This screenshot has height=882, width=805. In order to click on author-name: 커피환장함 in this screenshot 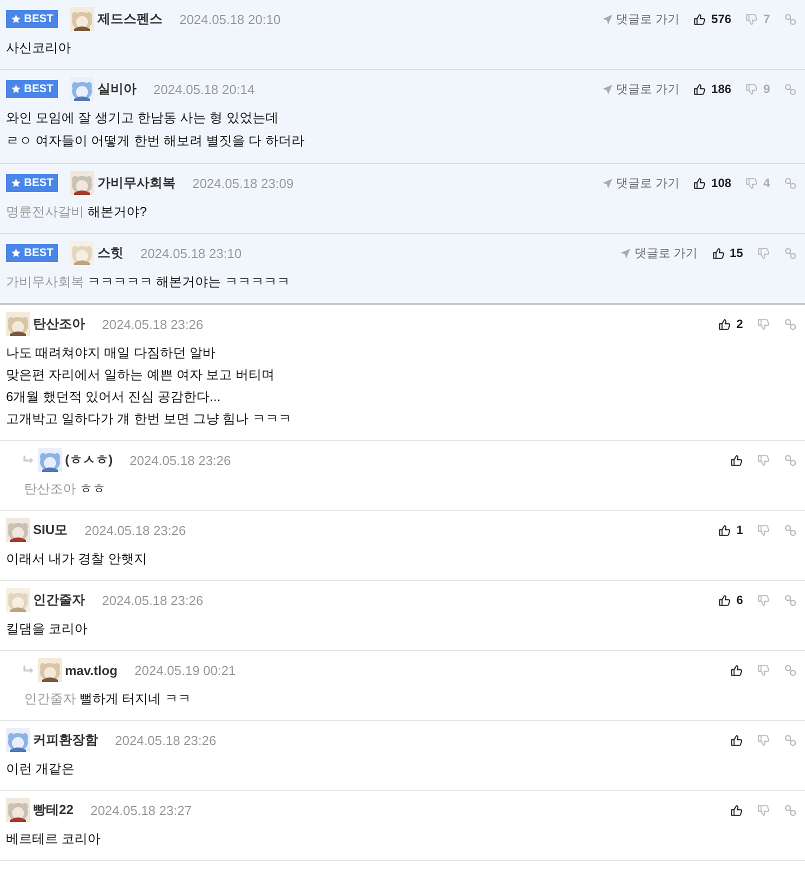, I will do `click(65, 740)`.